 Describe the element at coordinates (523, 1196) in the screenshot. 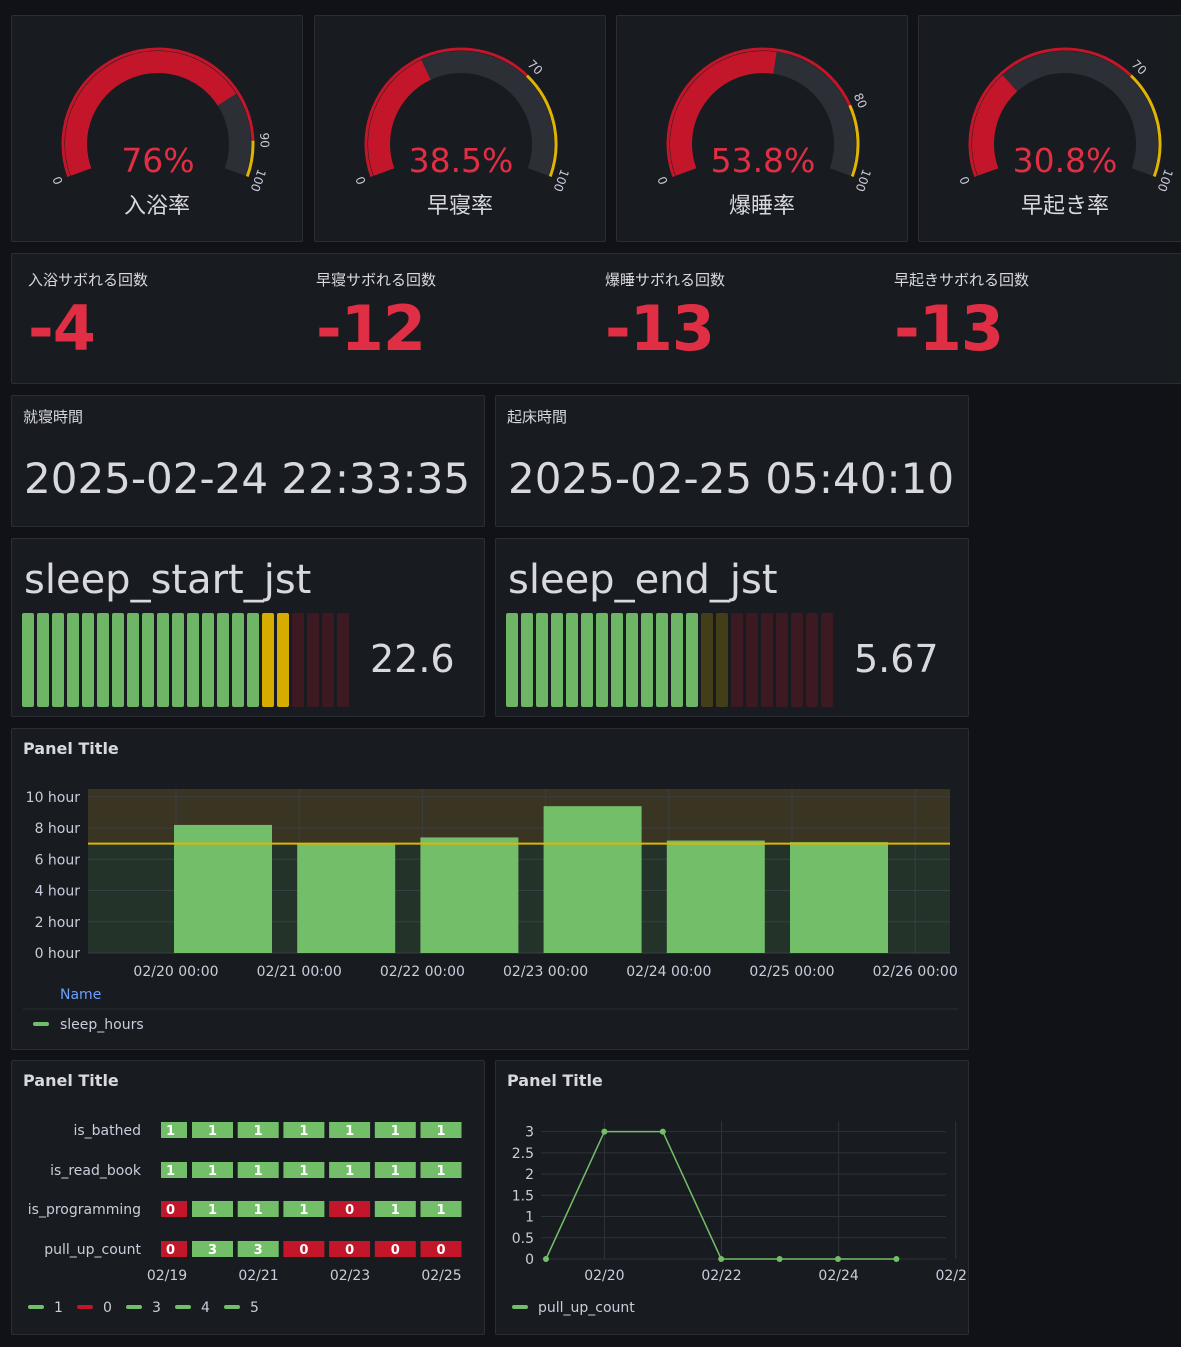

I see `y-tick-label: 1.5` at that location.